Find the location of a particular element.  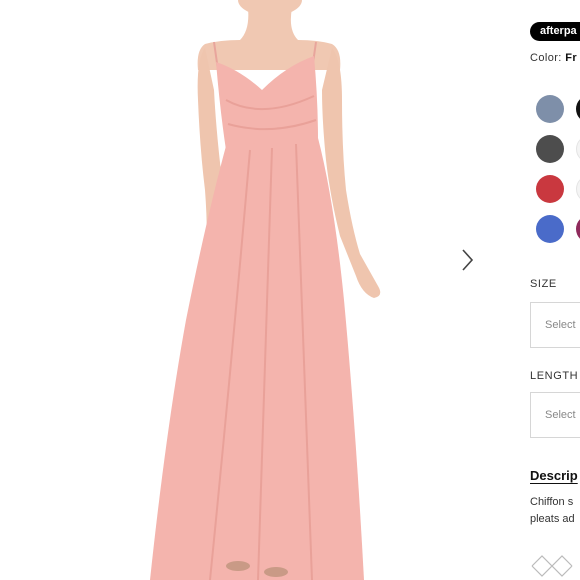

description-line-2: pleats ad is located at coordinates (552, 519).